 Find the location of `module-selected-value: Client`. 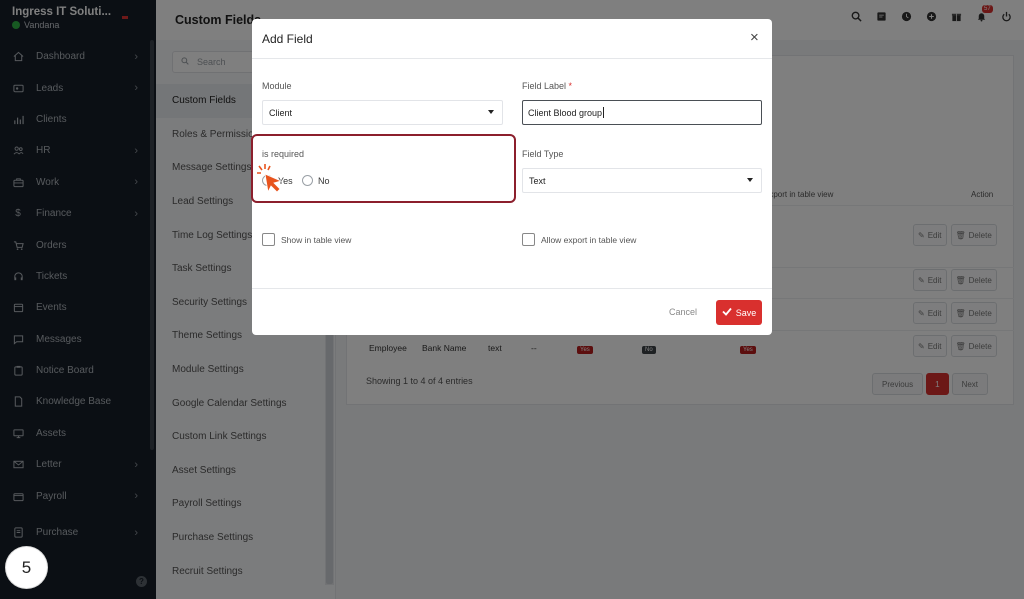

module-selected-value: Client is located at coordinates (281, 112).